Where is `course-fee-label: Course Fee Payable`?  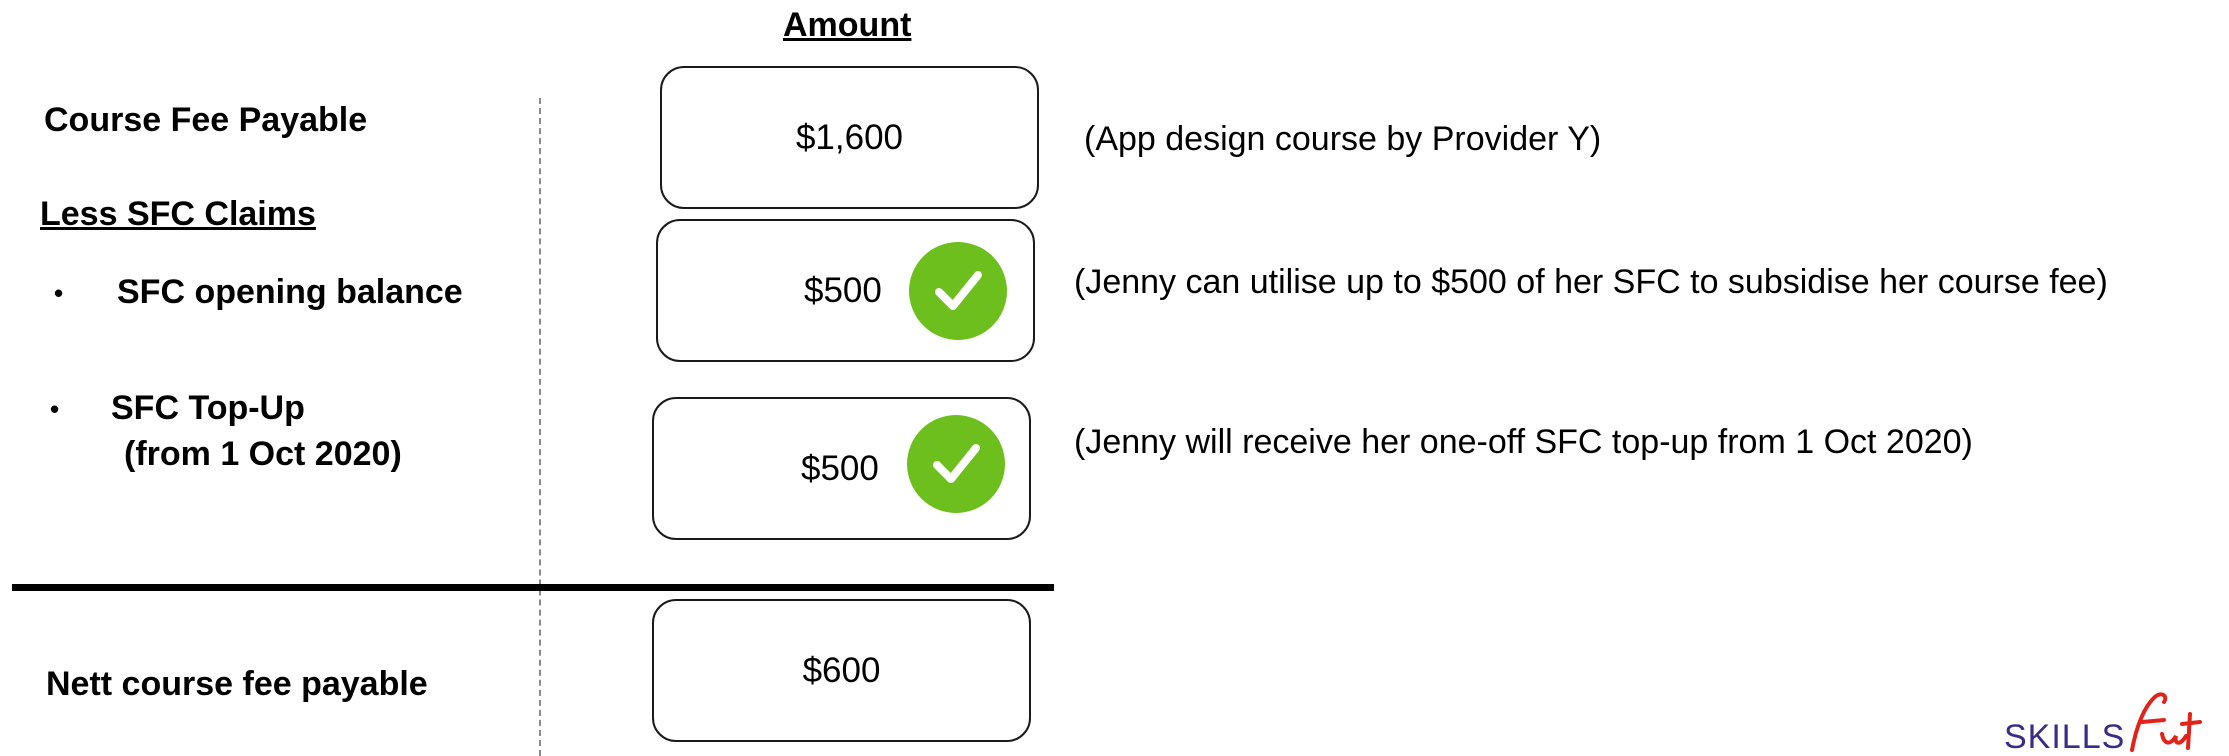
course-fee-label: Course Fee Payable is located at coordinates (206, 120).